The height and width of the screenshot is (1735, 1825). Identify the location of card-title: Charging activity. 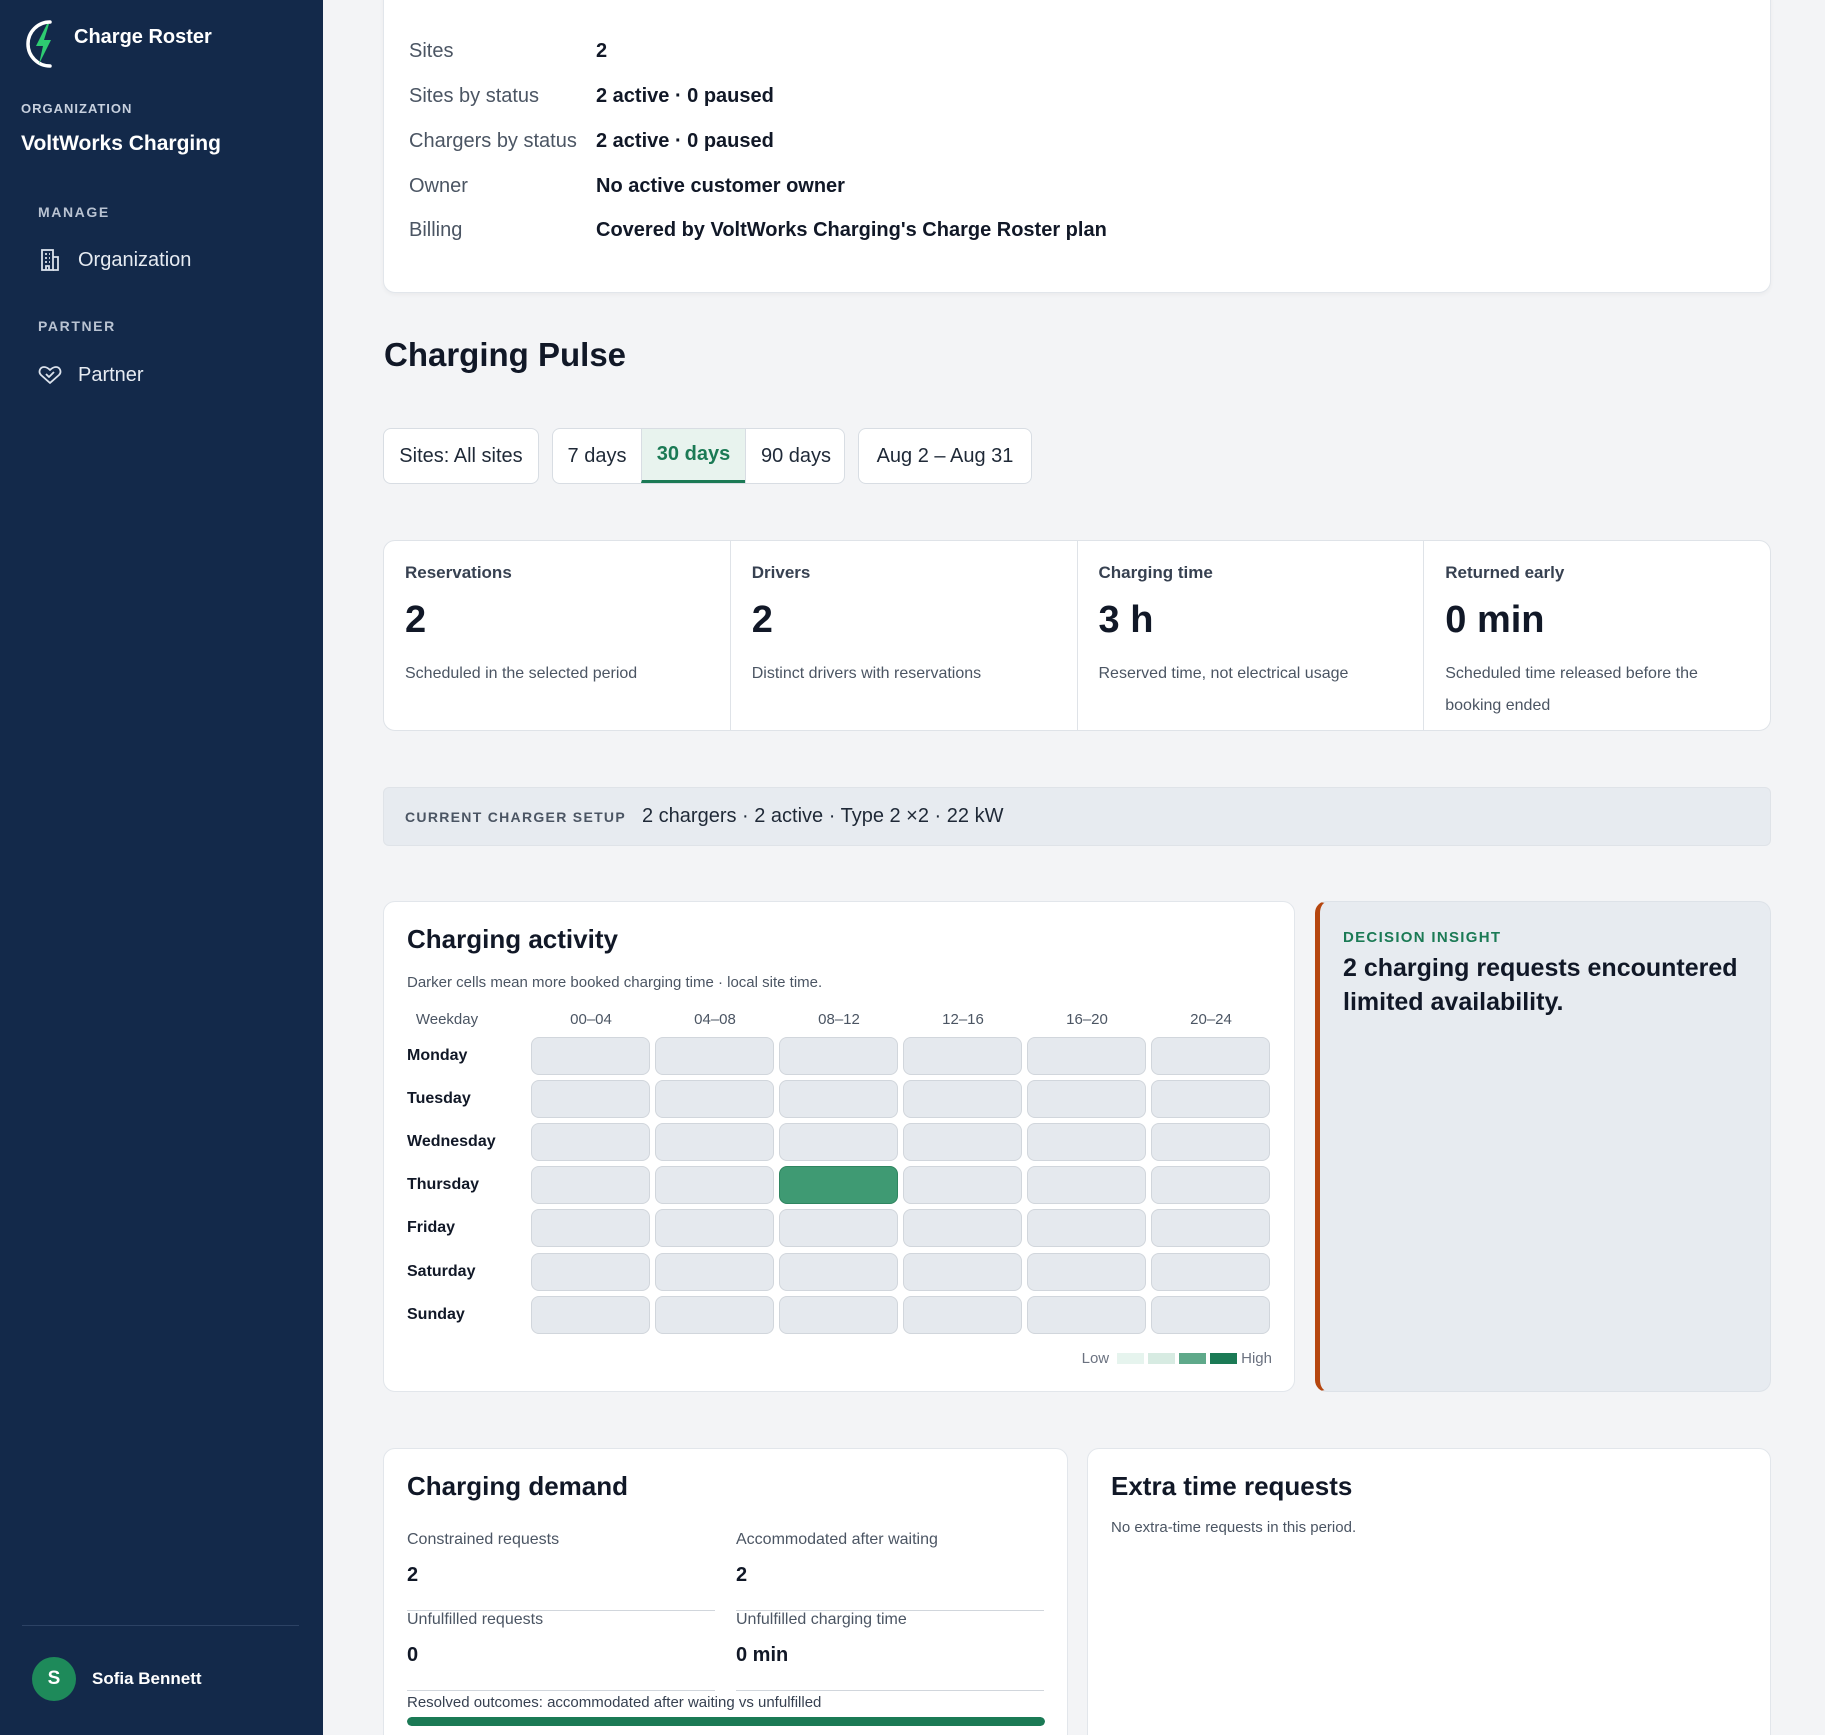
(512, 939).